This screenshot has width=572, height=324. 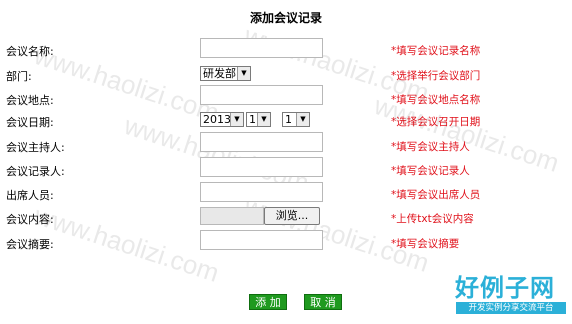 What do you see at coordinates (35, 147) in the screenshot?
I see `meeting-host-label: 会议主持人:` at bounding box center [35, 147].